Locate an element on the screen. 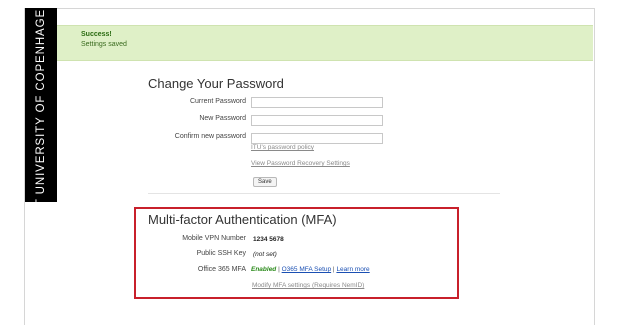 The image size is (625, 325). alert-title: Success! is located at coordinates (96, 34).